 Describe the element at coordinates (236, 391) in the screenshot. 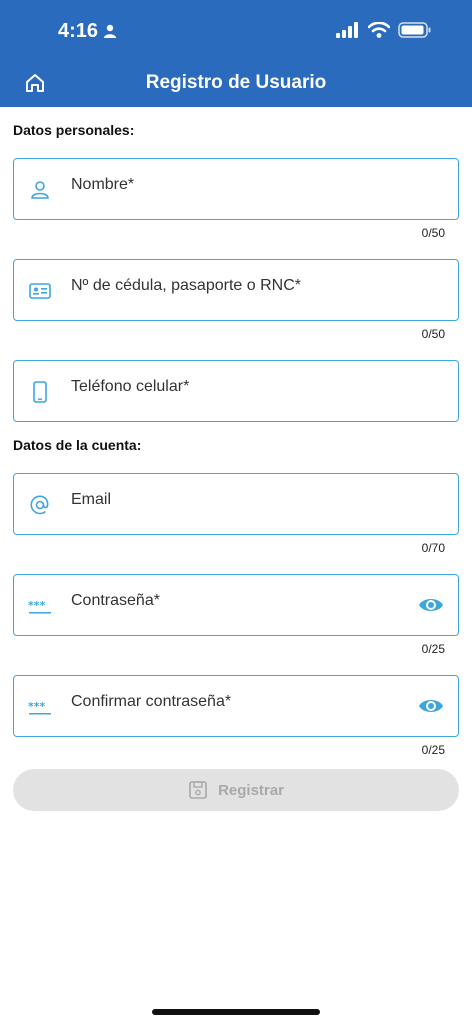

I see `telefono-field: Teléfono celular*` at that location.